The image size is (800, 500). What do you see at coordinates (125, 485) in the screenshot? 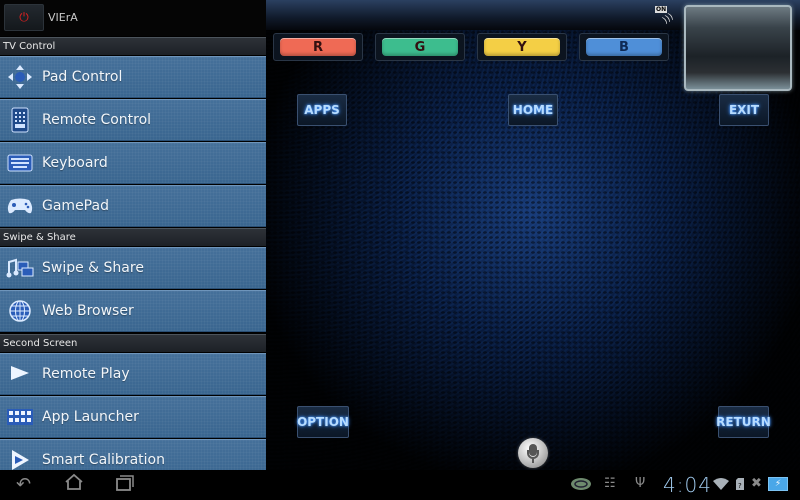
I see `recent-apps-icon` at bounding box center [125, 485].